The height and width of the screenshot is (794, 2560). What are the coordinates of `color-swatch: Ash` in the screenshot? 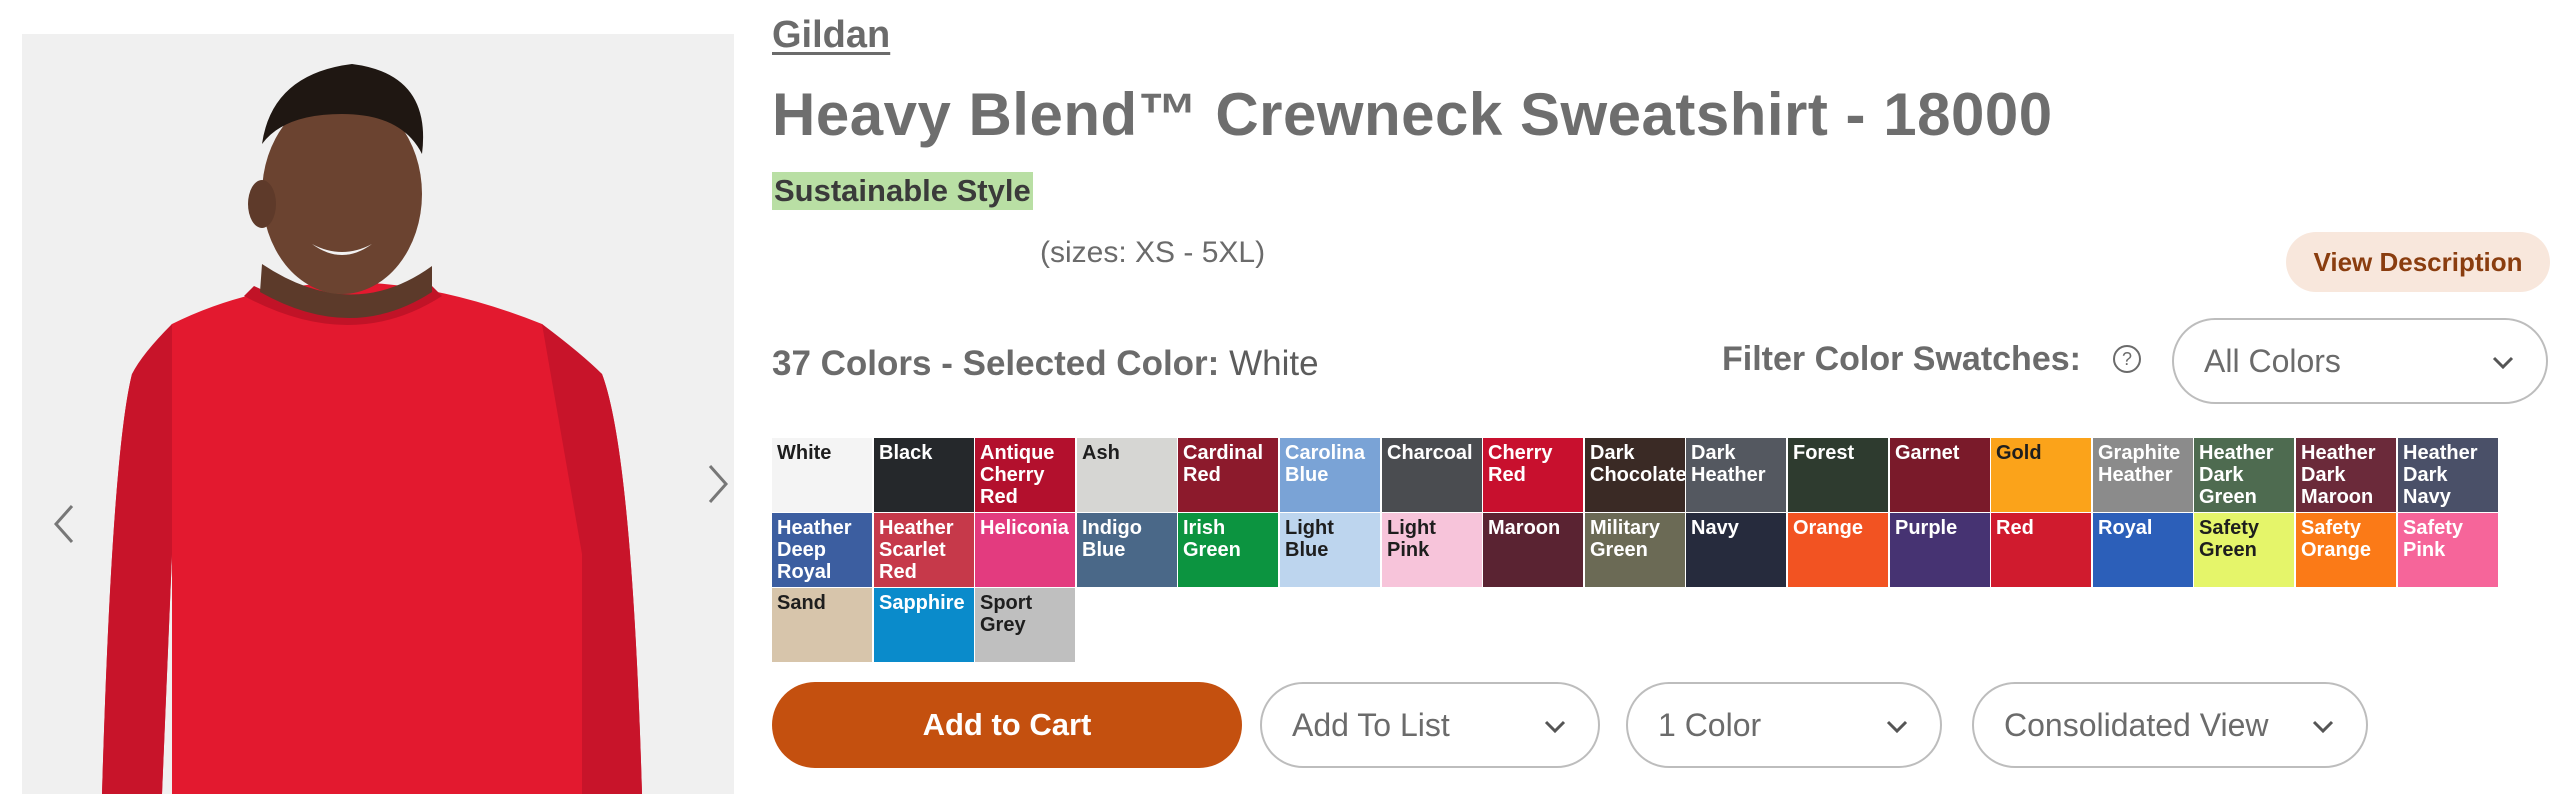 It's located at (1127, 475).